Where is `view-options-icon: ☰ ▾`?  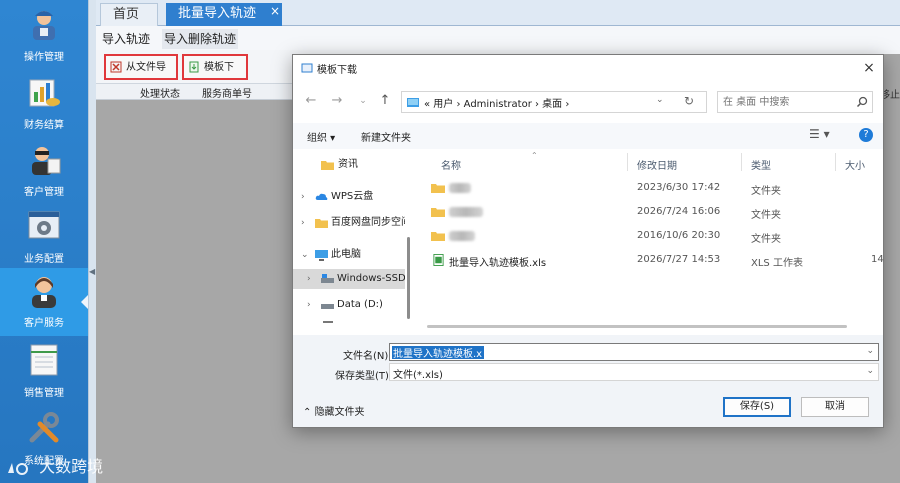 view-options-icon: ☰ ▾ is located at coordinates (819, 134).